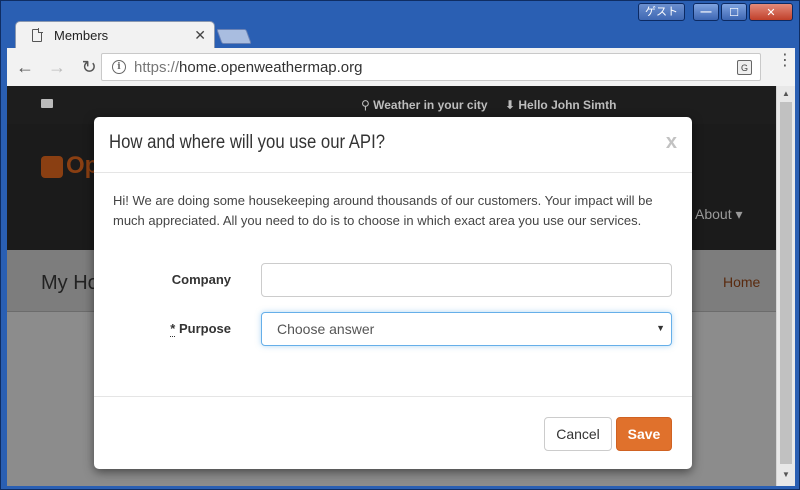 The width and height of the screenshot is (800, 490). Describe the element at coordinates (37, 34) in the screenshot. I see `page-icon` at that location.